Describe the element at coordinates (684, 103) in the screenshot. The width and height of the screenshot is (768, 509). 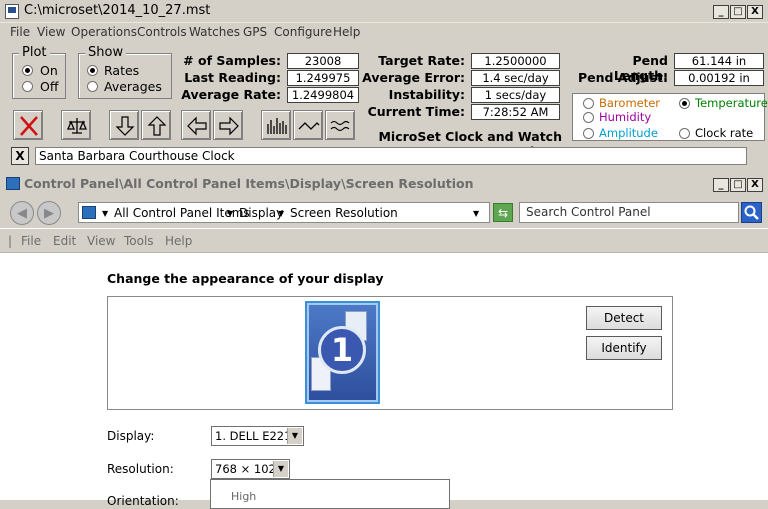
I see `temperature-radio` at that location.